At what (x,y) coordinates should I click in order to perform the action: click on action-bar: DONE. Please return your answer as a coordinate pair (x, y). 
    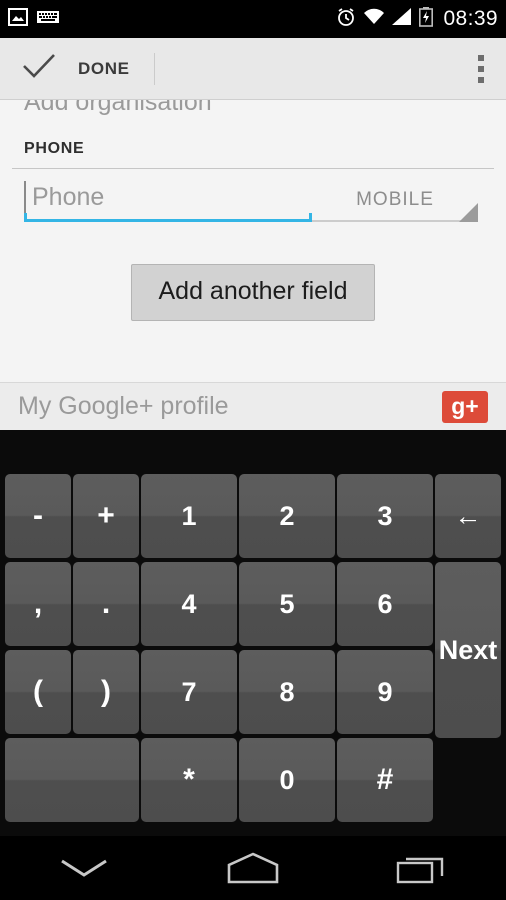
    Looking at the image, I should click on (253, 69).